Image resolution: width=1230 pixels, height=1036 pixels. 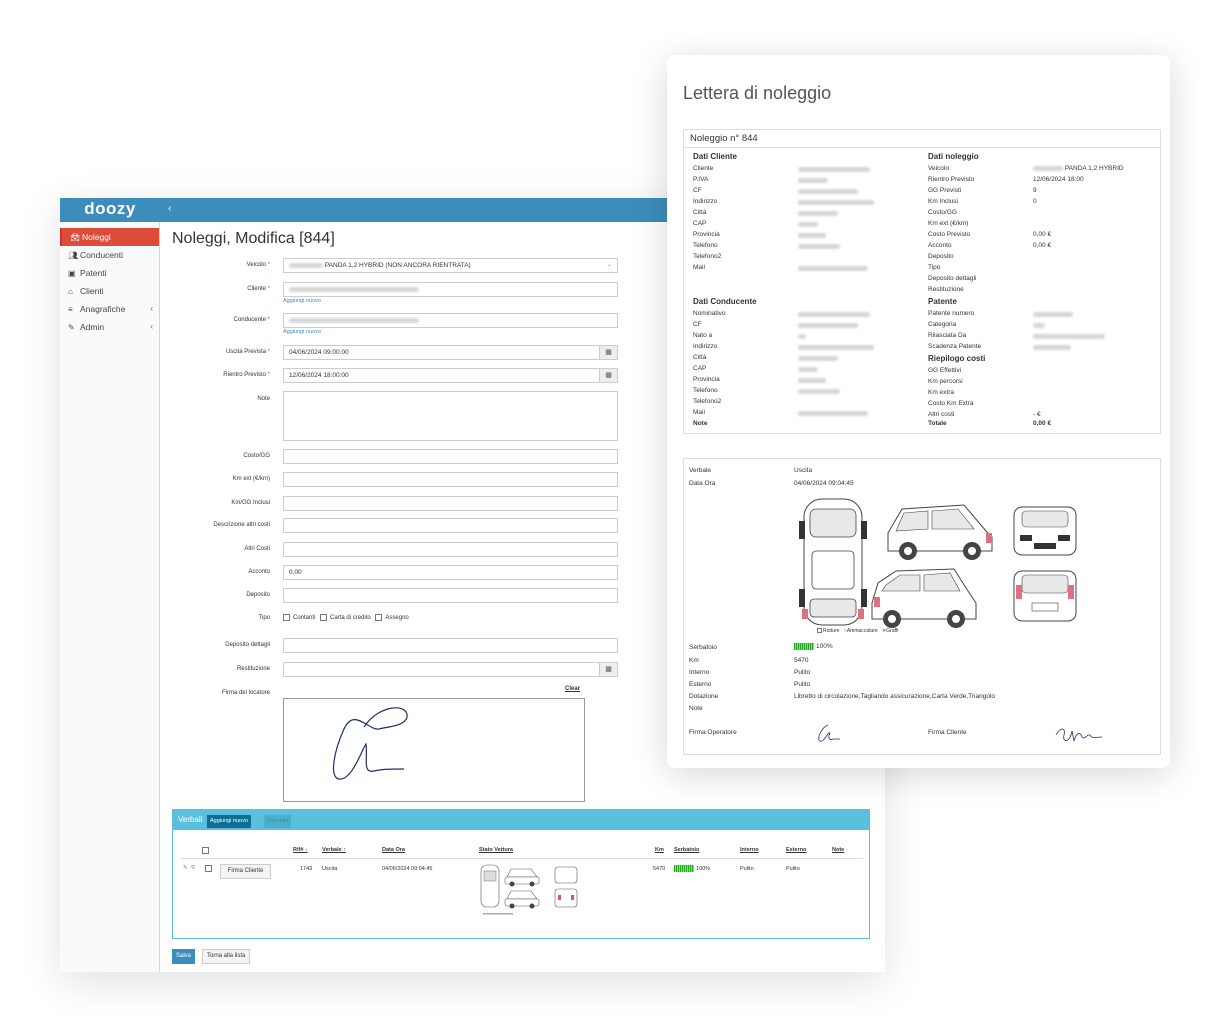 I want to click on sidebar-item-conducenti: 👥︎ Conducenti, so click(x=109, y=255).